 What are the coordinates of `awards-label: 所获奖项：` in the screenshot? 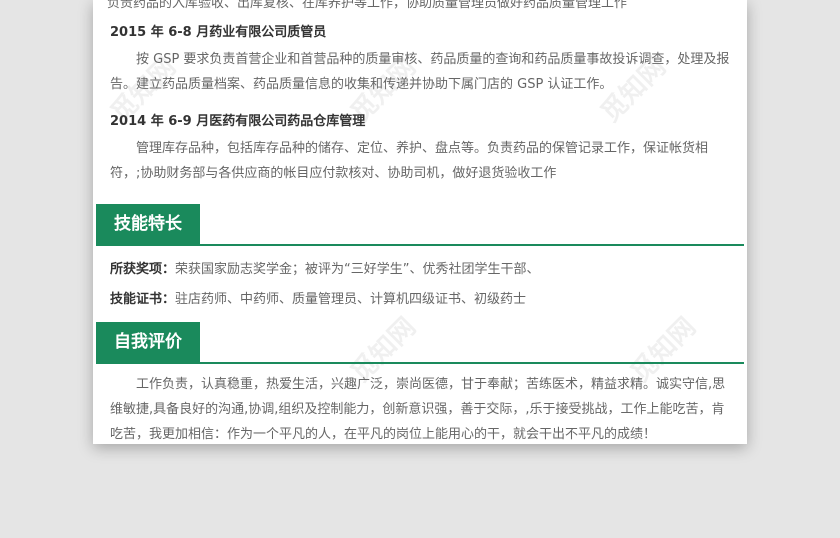 It's located at (143, 269).